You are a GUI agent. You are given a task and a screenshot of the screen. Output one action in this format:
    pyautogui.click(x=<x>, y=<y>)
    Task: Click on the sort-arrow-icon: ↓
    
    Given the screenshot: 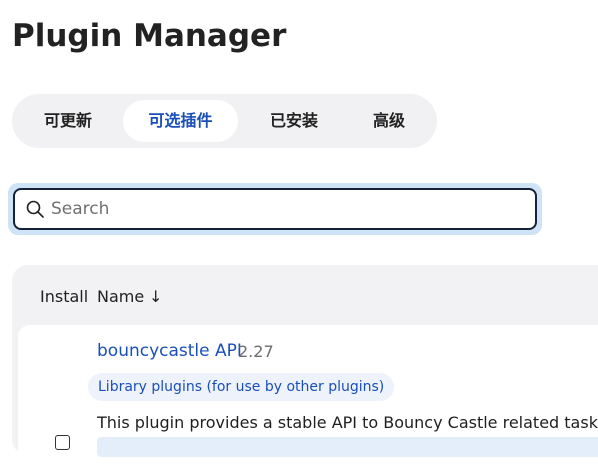 What is the action you would take?
    pyautogui.click(x=155, y=297)
    